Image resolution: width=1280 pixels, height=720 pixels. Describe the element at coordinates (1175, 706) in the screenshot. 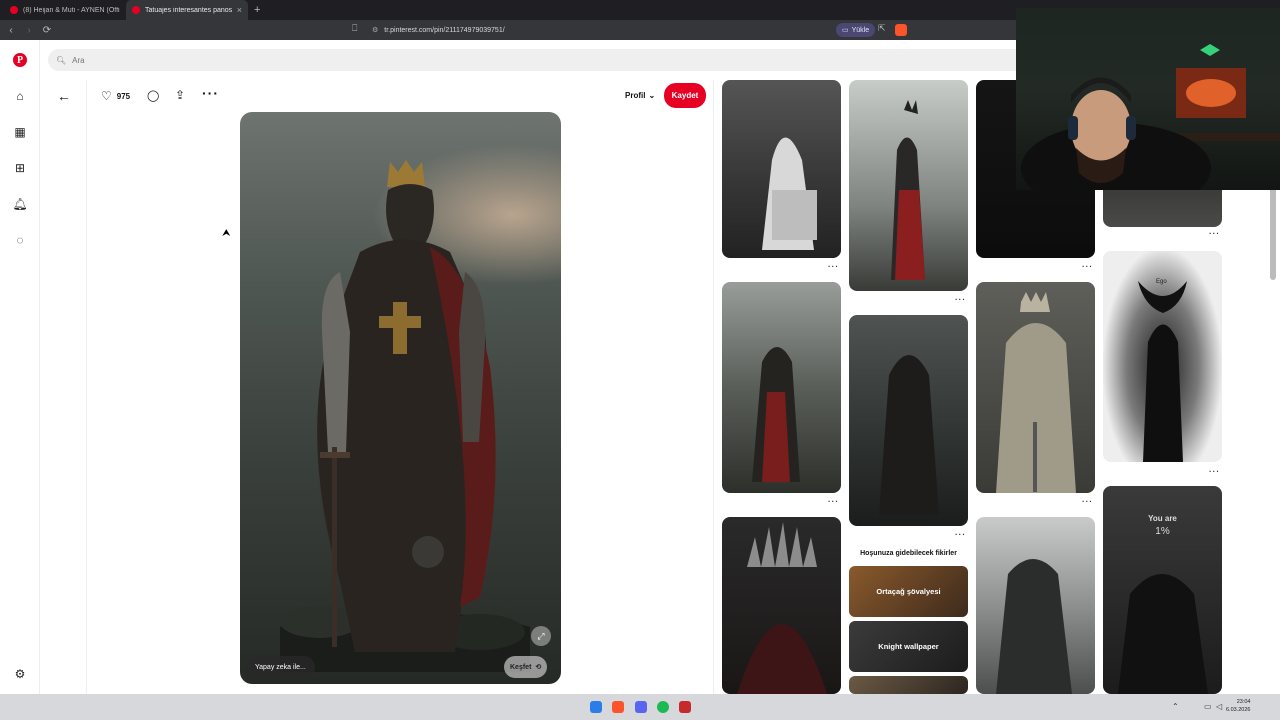

I see `tray-chevron-icon: ⌃` at that location.